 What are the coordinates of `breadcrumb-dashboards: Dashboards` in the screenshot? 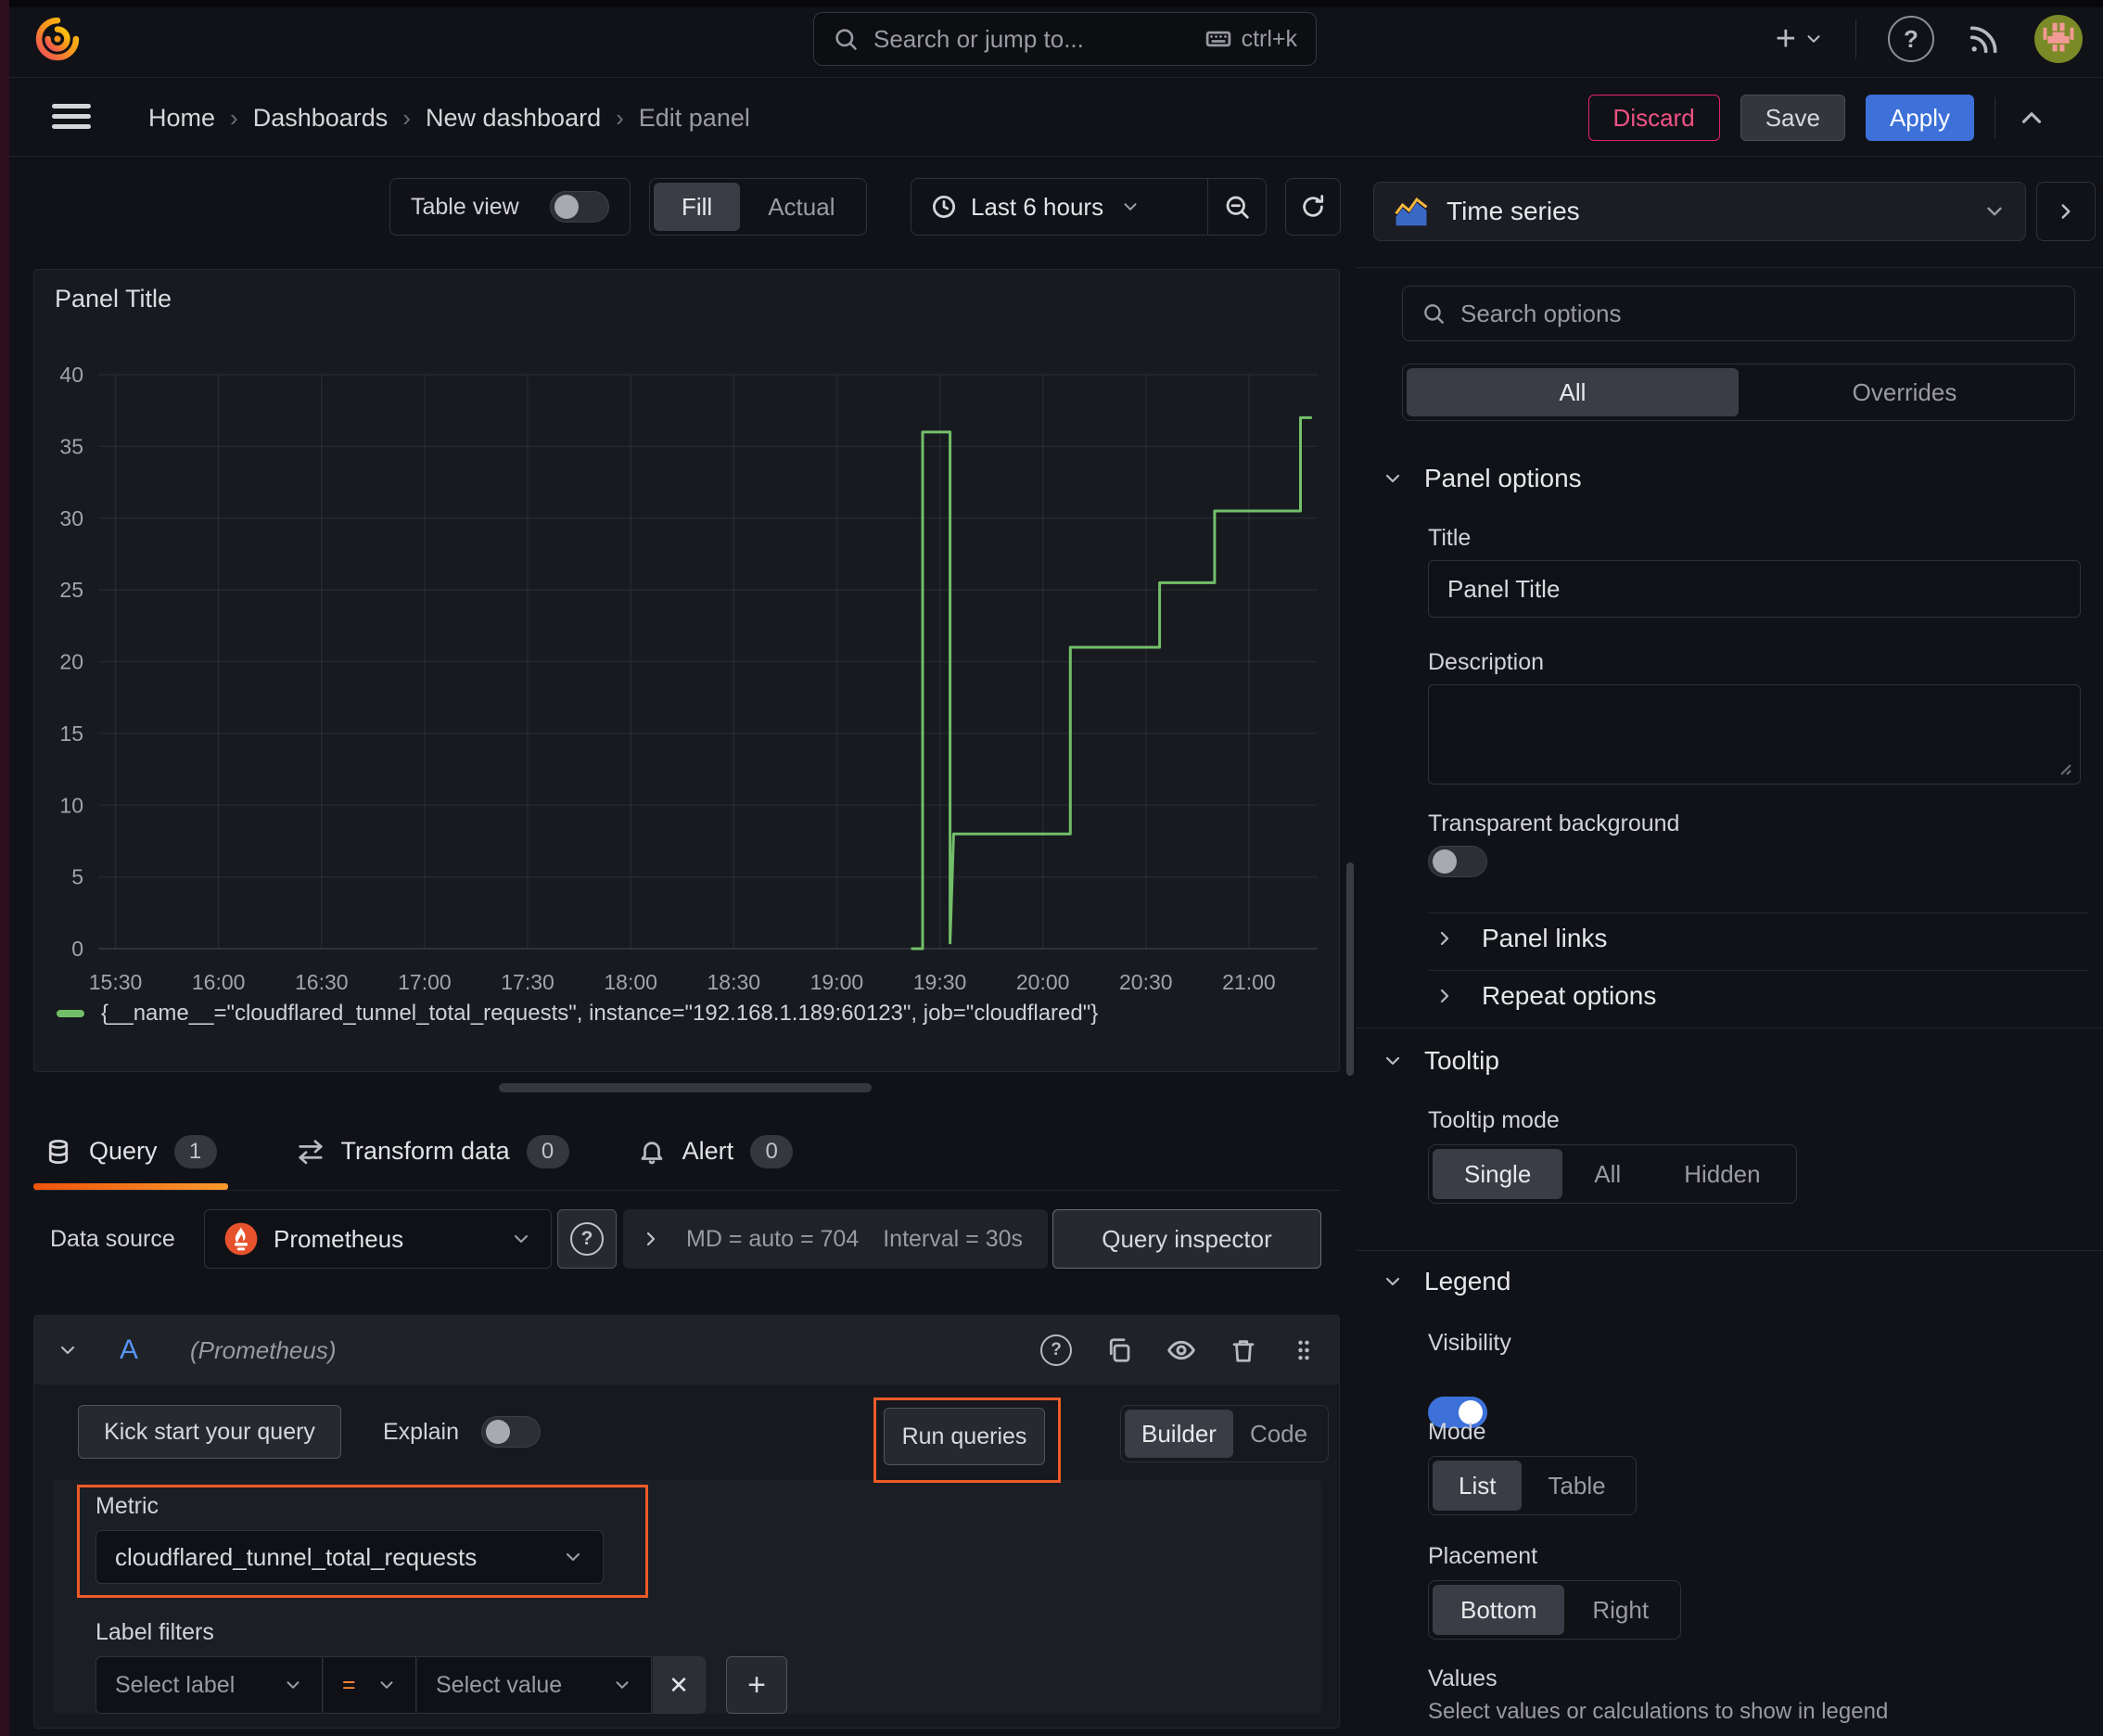 It's located at (321, 119).